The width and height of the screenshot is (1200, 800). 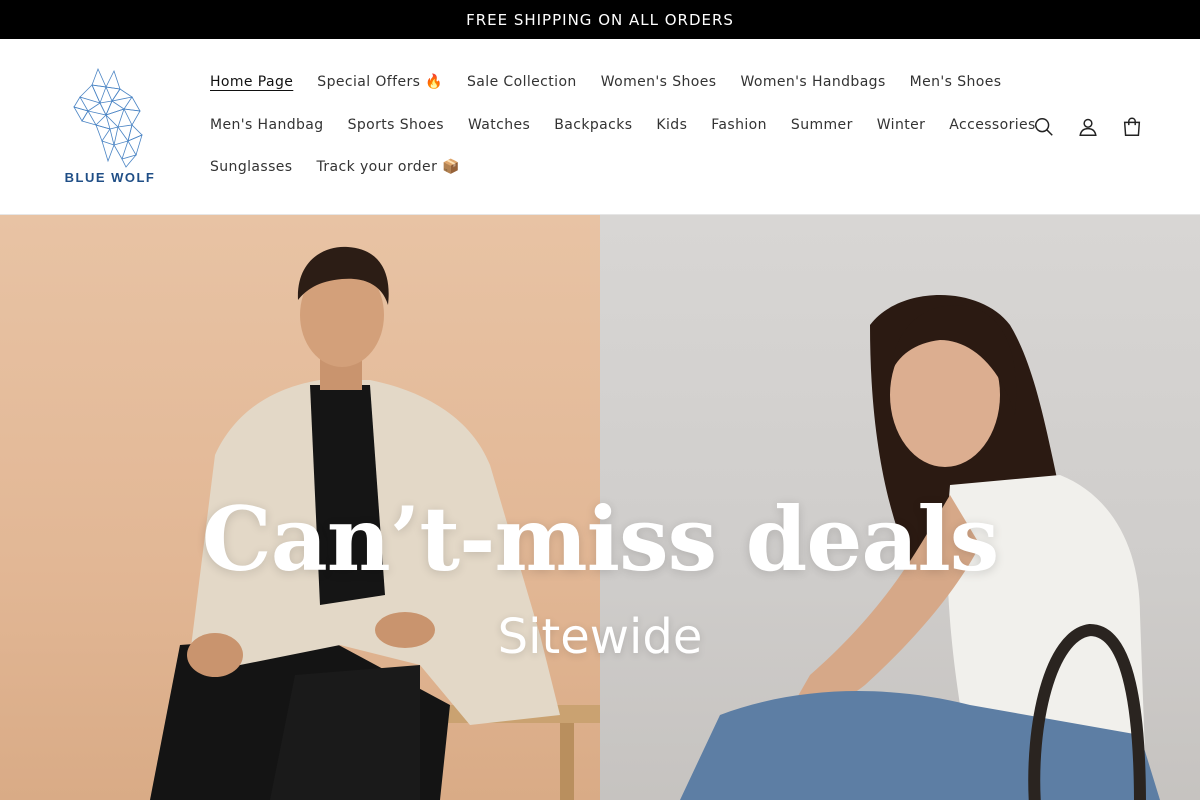 I want to click on search-icon, so click(x=1044, y=127).